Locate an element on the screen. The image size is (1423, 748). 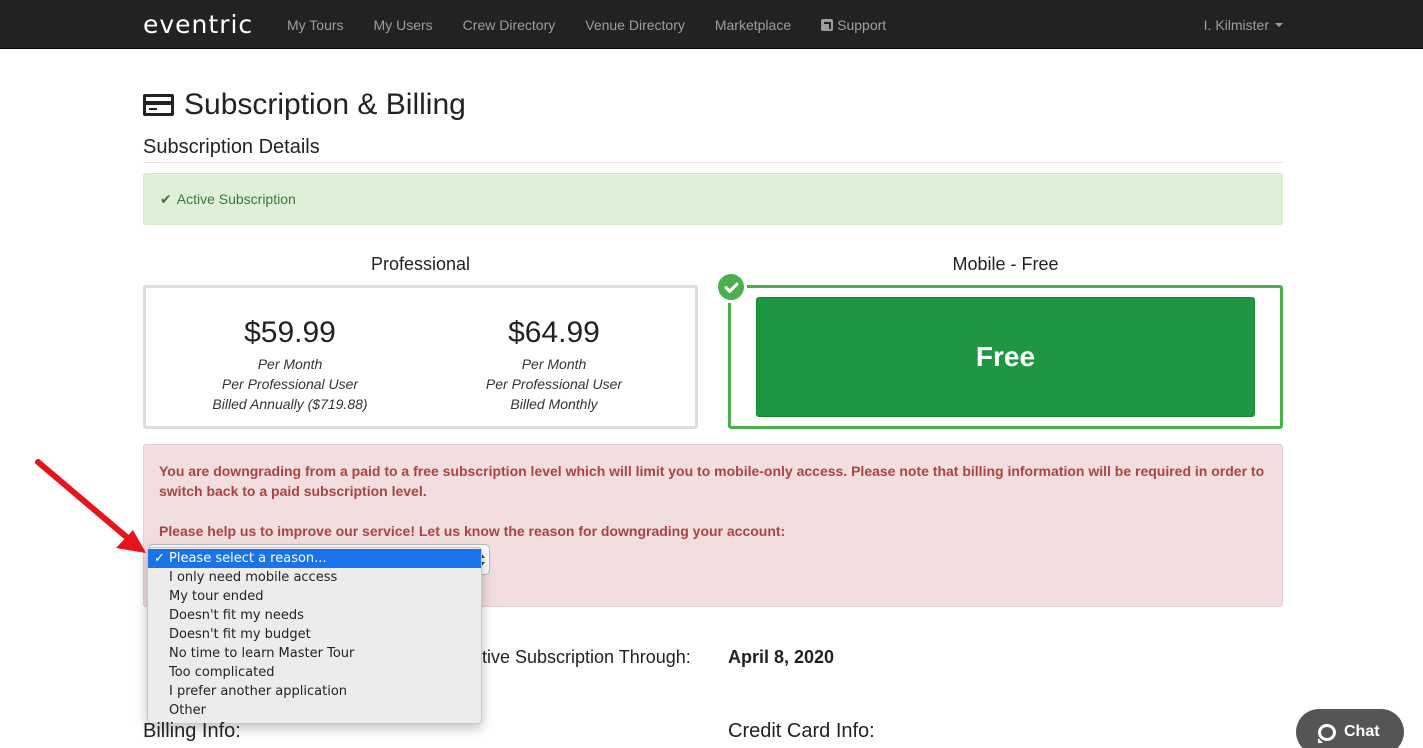
page-title-text: Subscription & Billing is located at coordinates (325, 104).